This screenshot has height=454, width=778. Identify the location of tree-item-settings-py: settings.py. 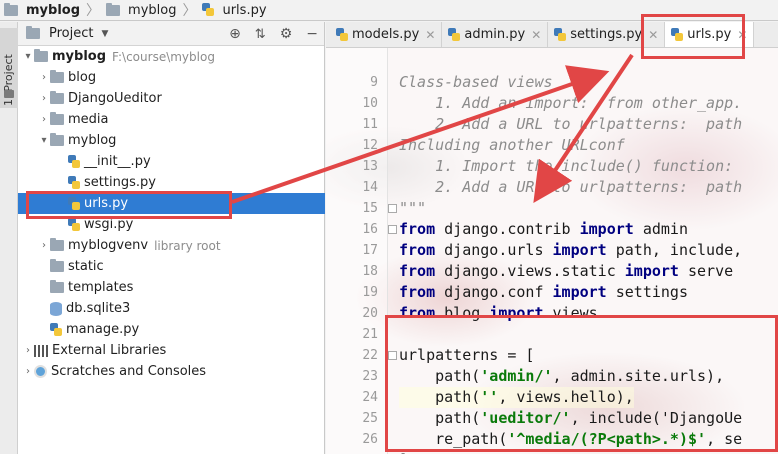
(171, 182).